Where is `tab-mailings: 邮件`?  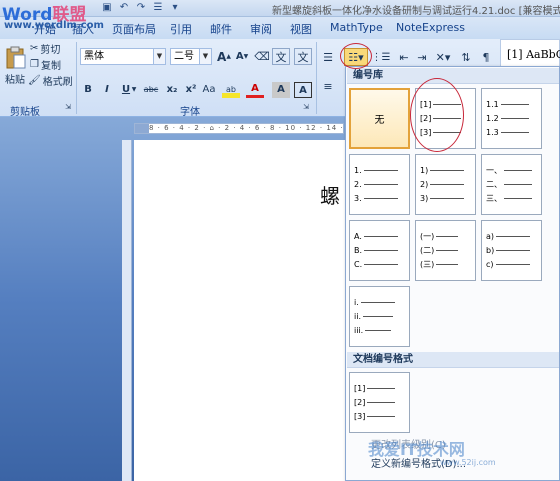
tab-mailings: 邮件 is located at coordinates (221, 29).